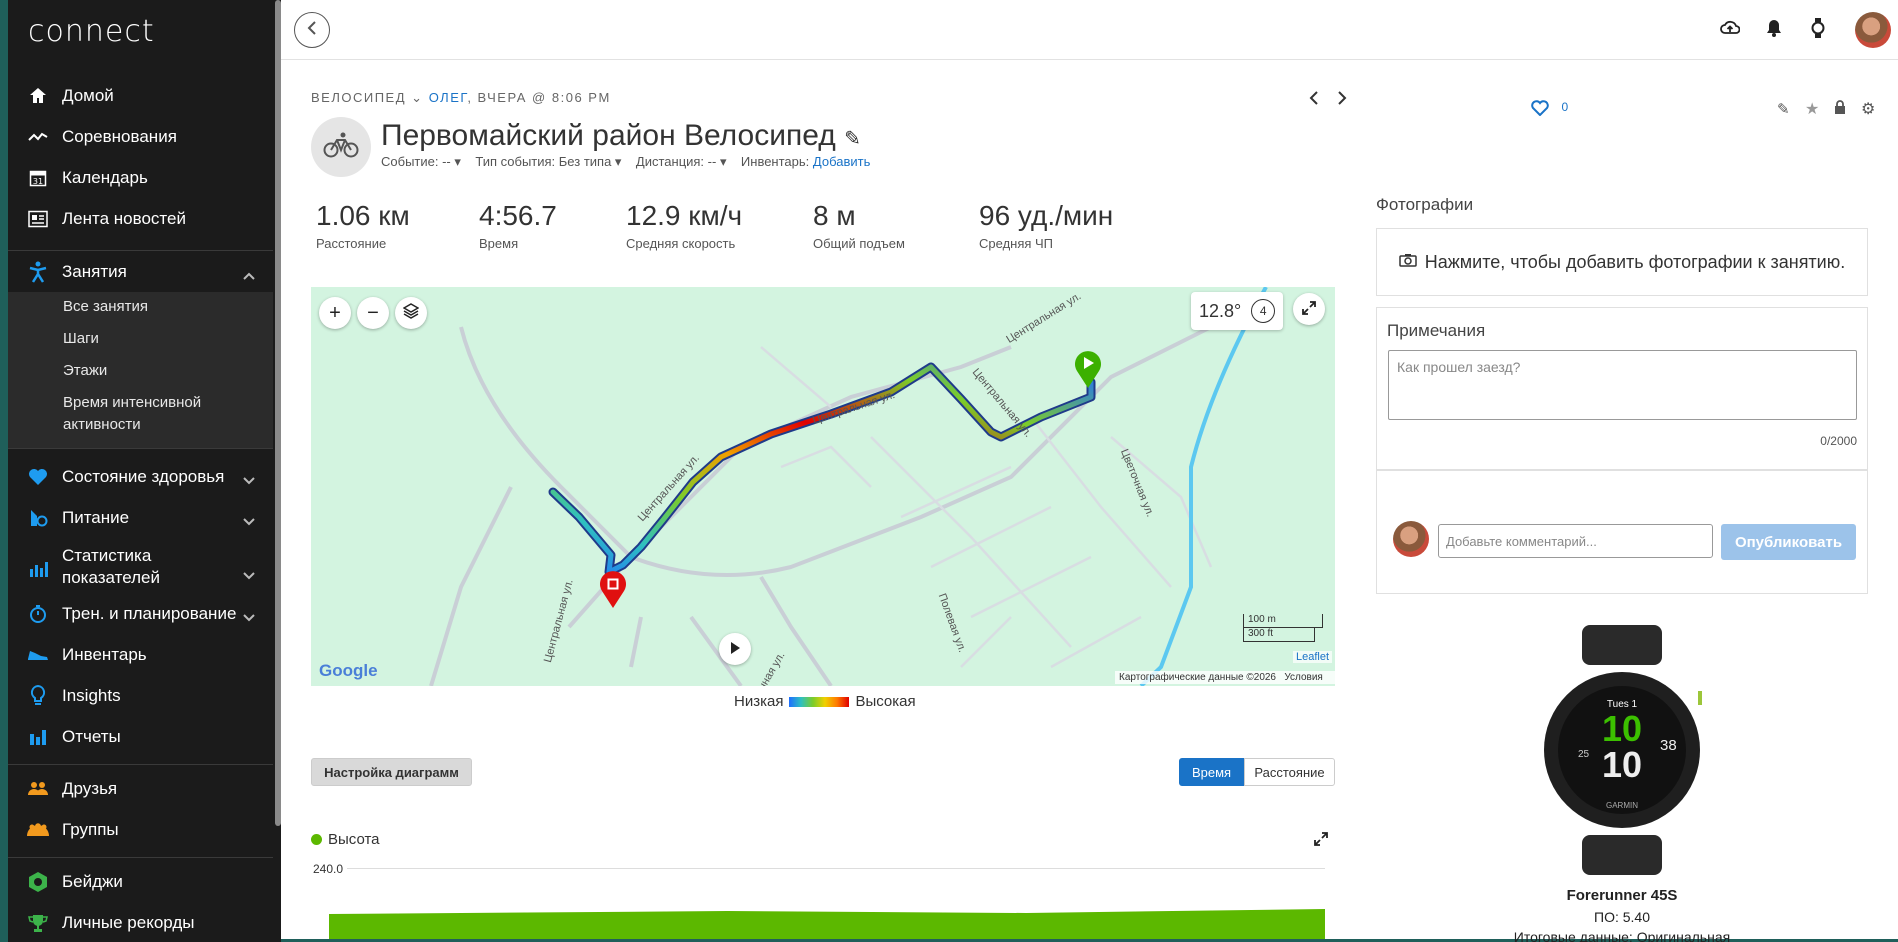  Describe the element at coordinates (140, 518) in the screenshot. I see `sidebar-item-nutrition: Питание` at that location.